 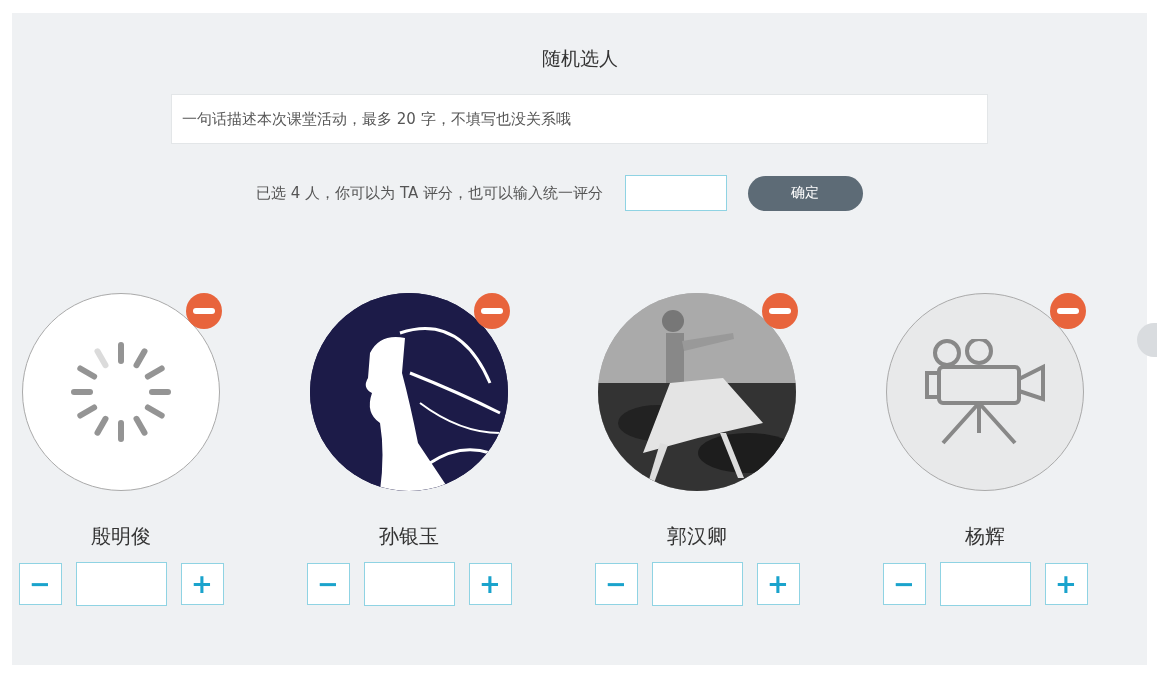 What do you see at coordinates (1147, 340) in the screenshot?
I see `scroll-handle` at bounding box center [1147, 340].